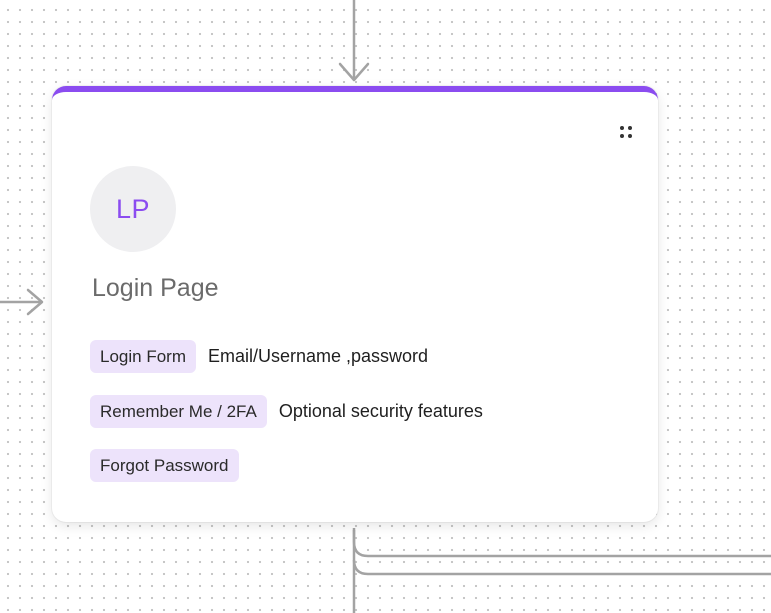 The height and width of the screenshot is (613, 771). I want to click on feature-description: Optional security features, so click(380, 411).